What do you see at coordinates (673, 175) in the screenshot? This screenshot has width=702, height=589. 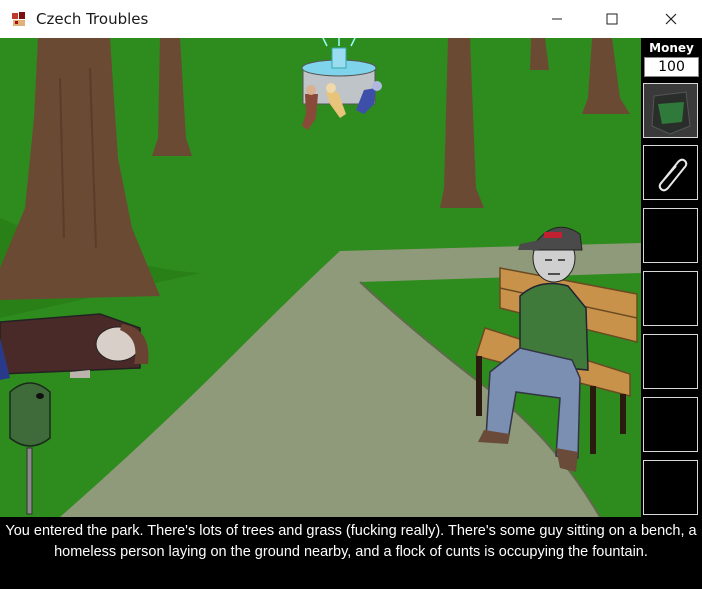 I see `paperclip-icon` at bounding box center [673, 175].